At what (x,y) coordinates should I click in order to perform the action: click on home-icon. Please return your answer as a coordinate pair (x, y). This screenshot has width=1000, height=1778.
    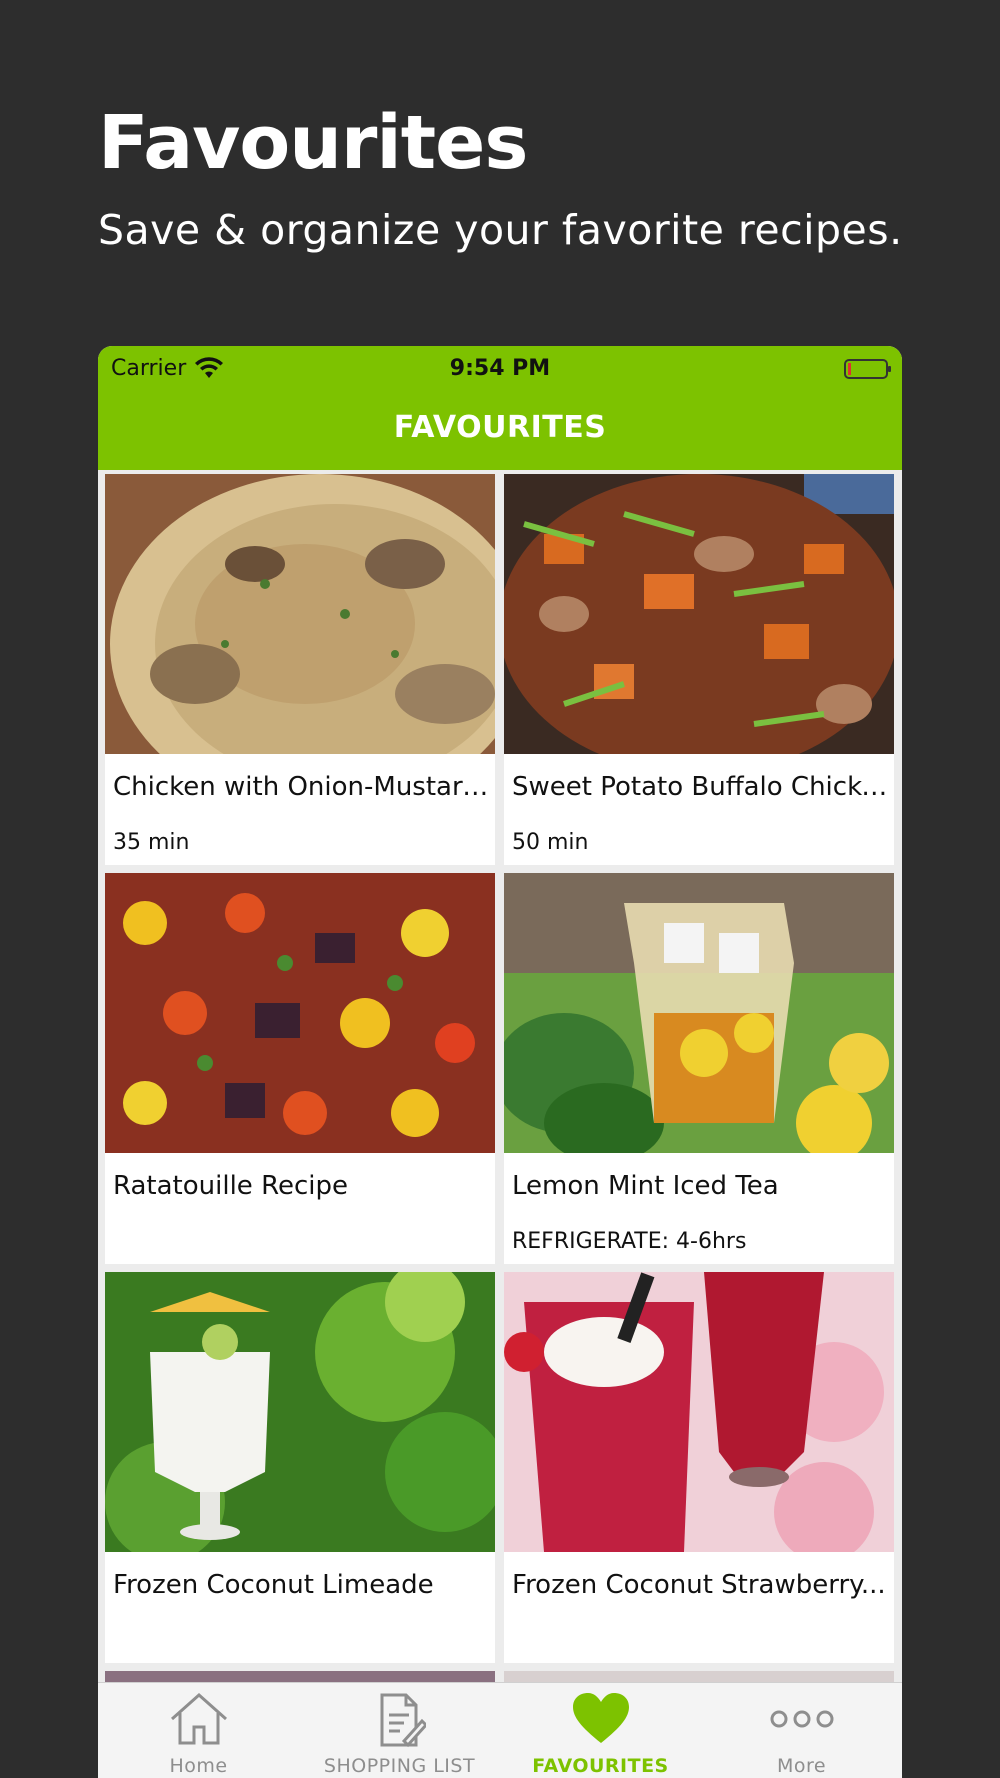
    Looking at the image, I should click on (198, 1718).